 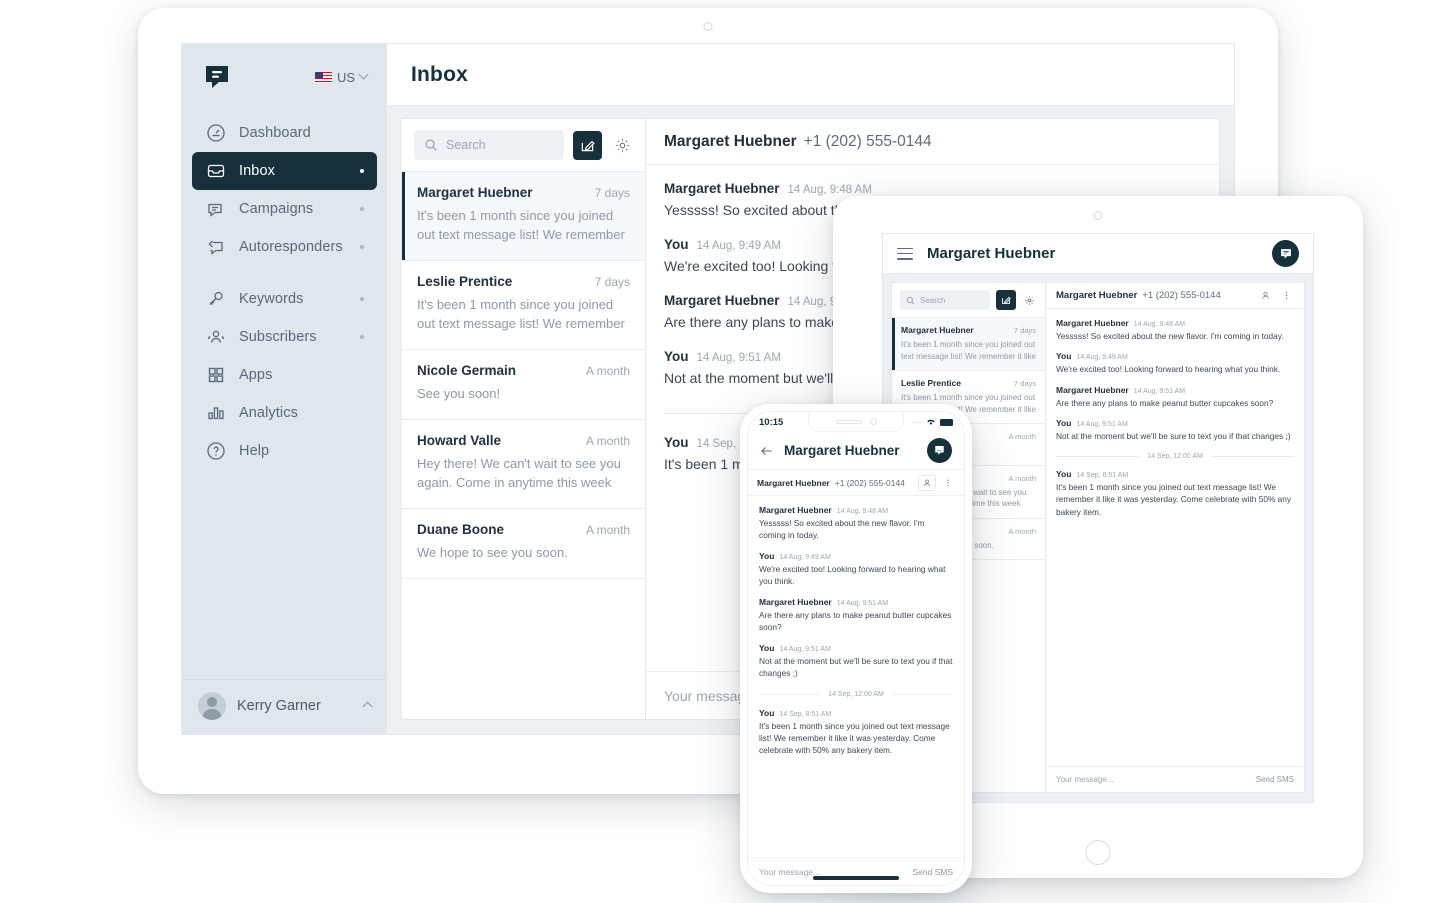 What do you see at coordinates (284, 73) in the screenshot?
I see `sidebar-top: US` at bounding box center [284, 73].